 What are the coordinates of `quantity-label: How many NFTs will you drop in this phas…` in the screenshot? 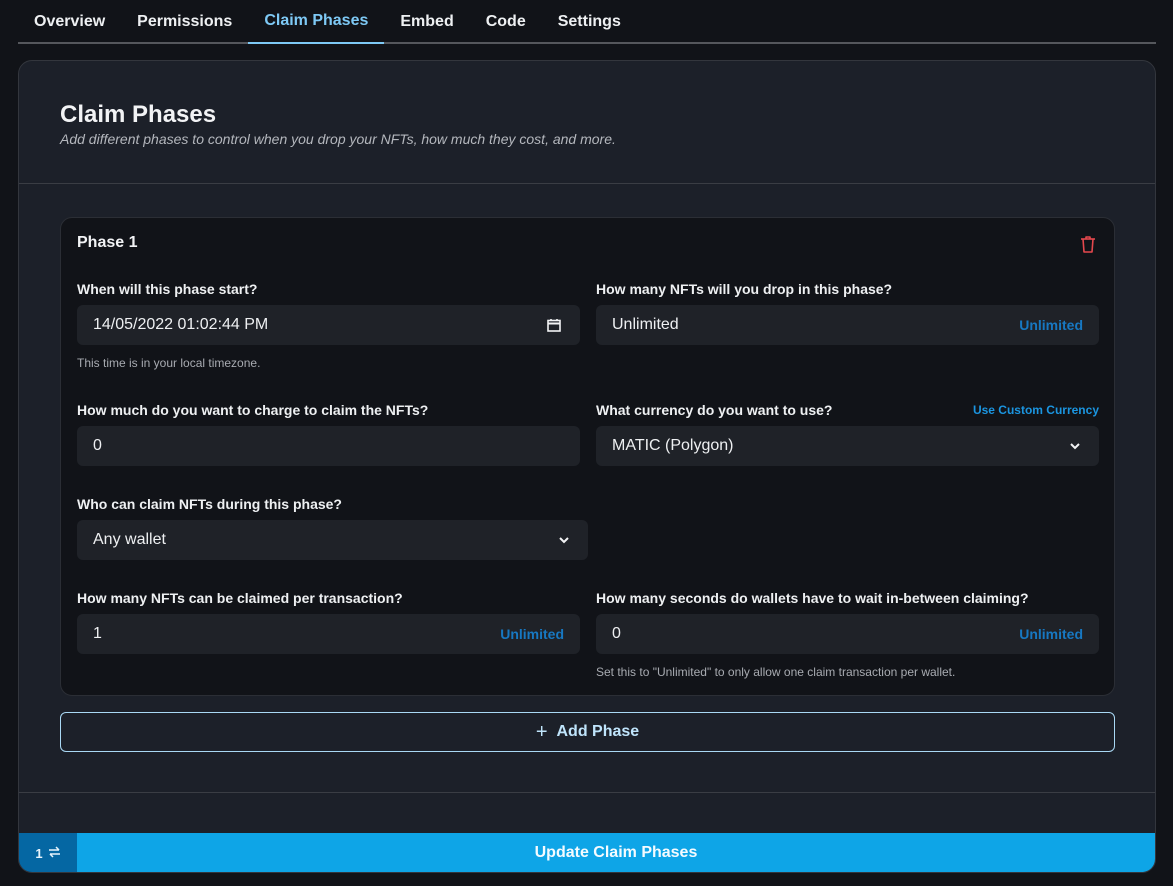 It's located at (744, 289).